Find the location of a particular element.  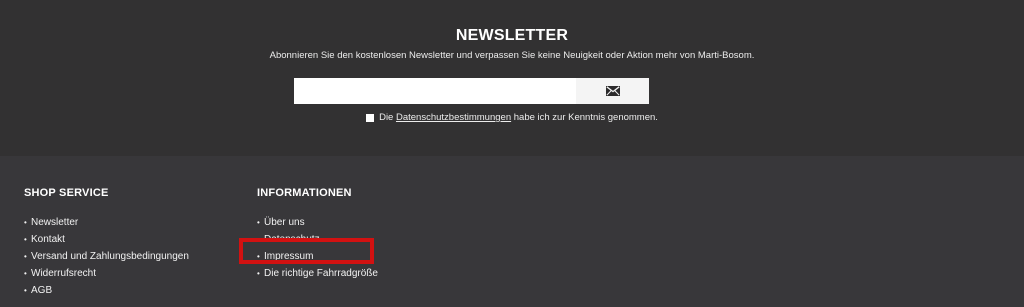

list-item: • Versand und Zahlungsbedingungen is located at coordinates (106, 256).